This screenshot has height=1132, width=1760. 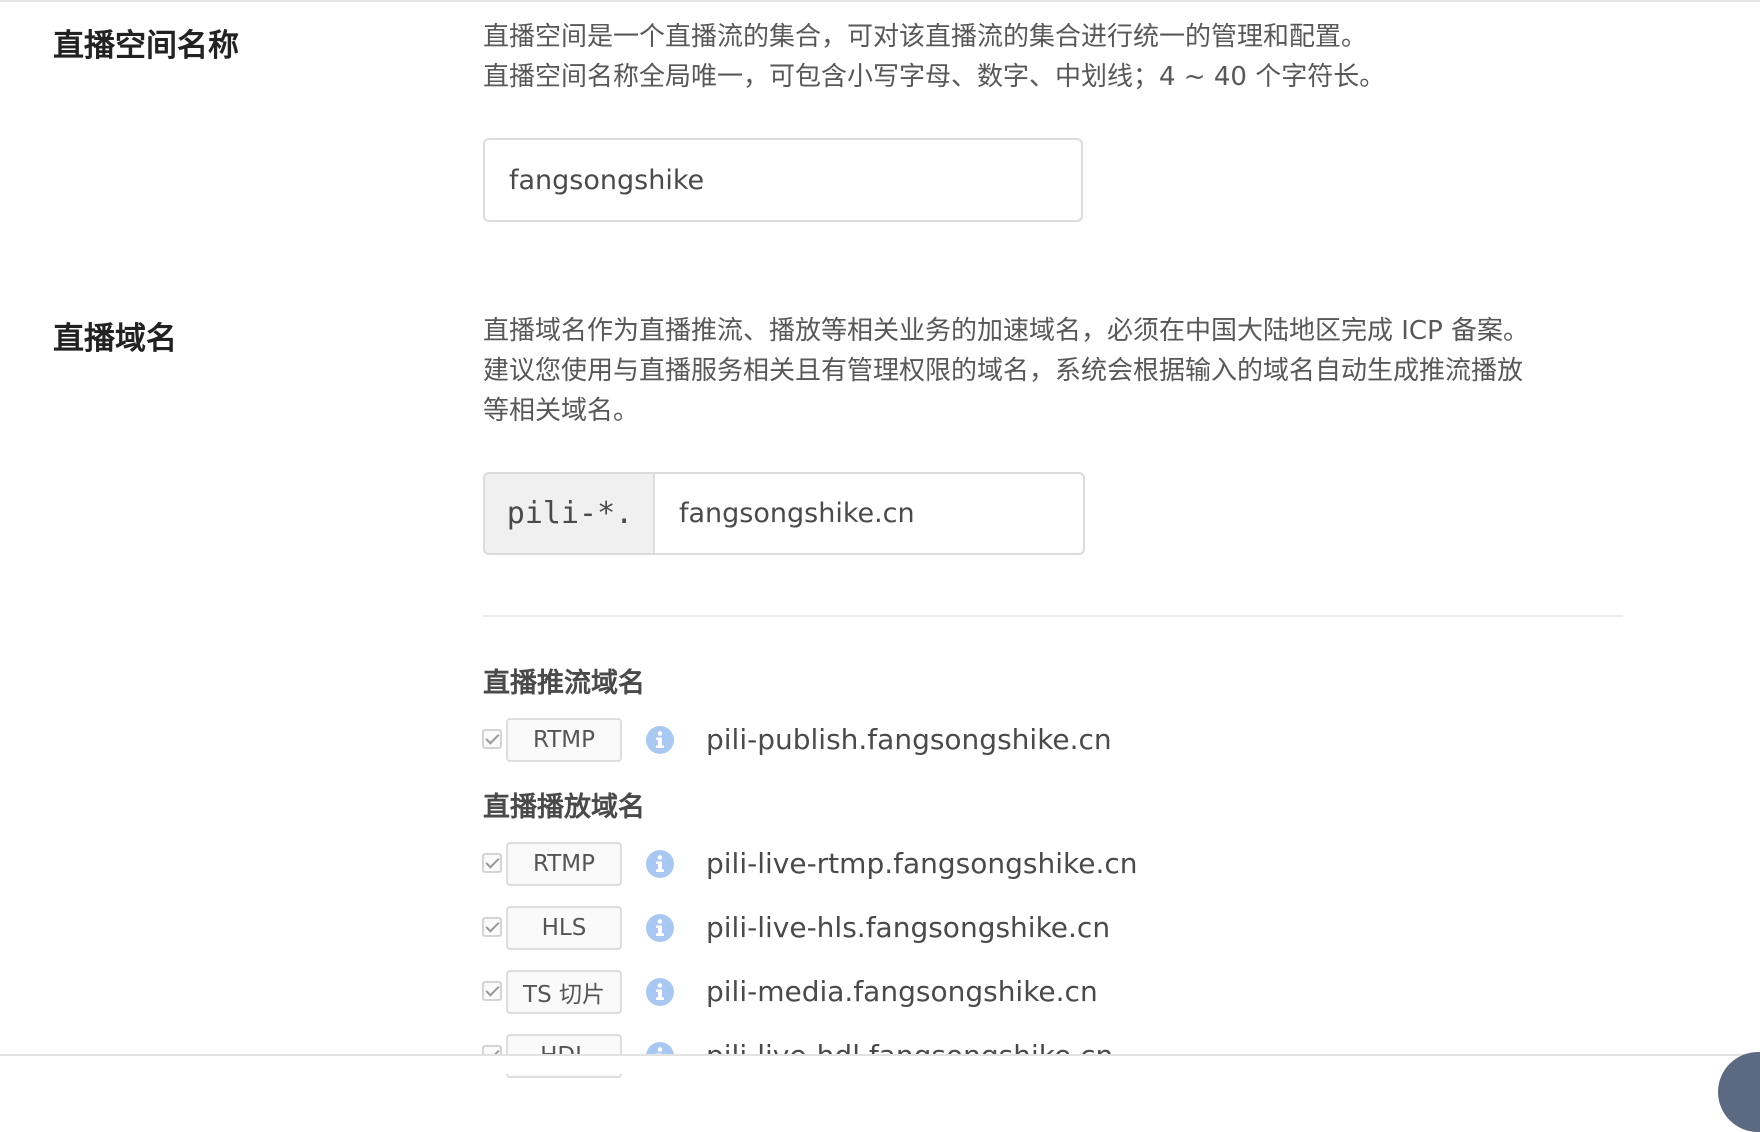 I want to click on list-item: RTMP pili-live-rtmp.fangsongshike.cn, so click(x=832, y=864).